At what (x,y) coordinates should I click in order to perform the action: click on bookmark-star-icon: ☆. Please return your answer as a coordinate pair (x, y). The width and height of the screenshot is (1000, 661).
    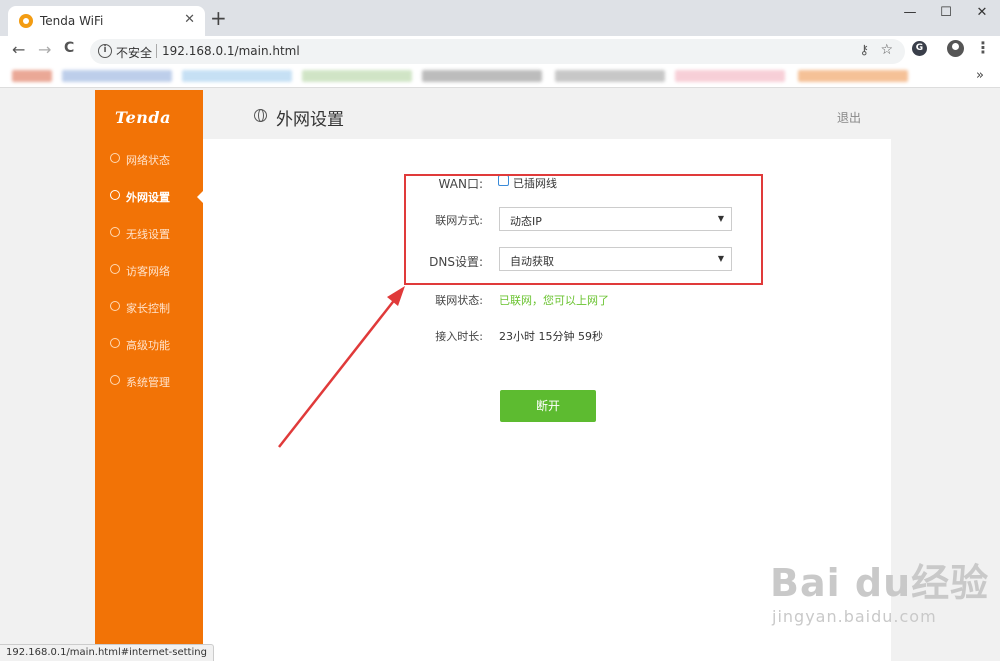
    Looking at the image, I should click on (886, 50).